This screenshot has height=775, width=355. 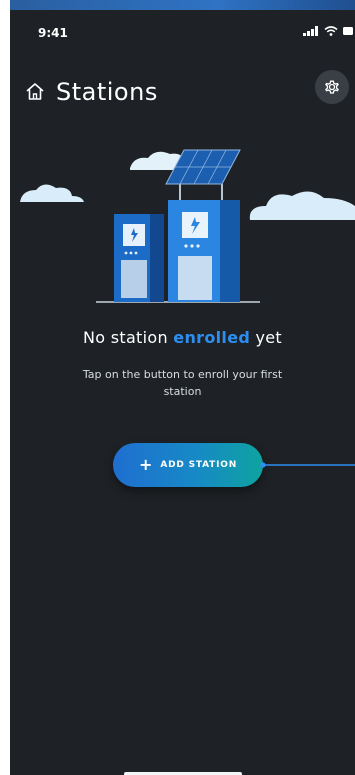 What do you see at coordinates (310, 31) in the screenshot?
I see `cellular-signal-icon` at bounding box center [310, 31].